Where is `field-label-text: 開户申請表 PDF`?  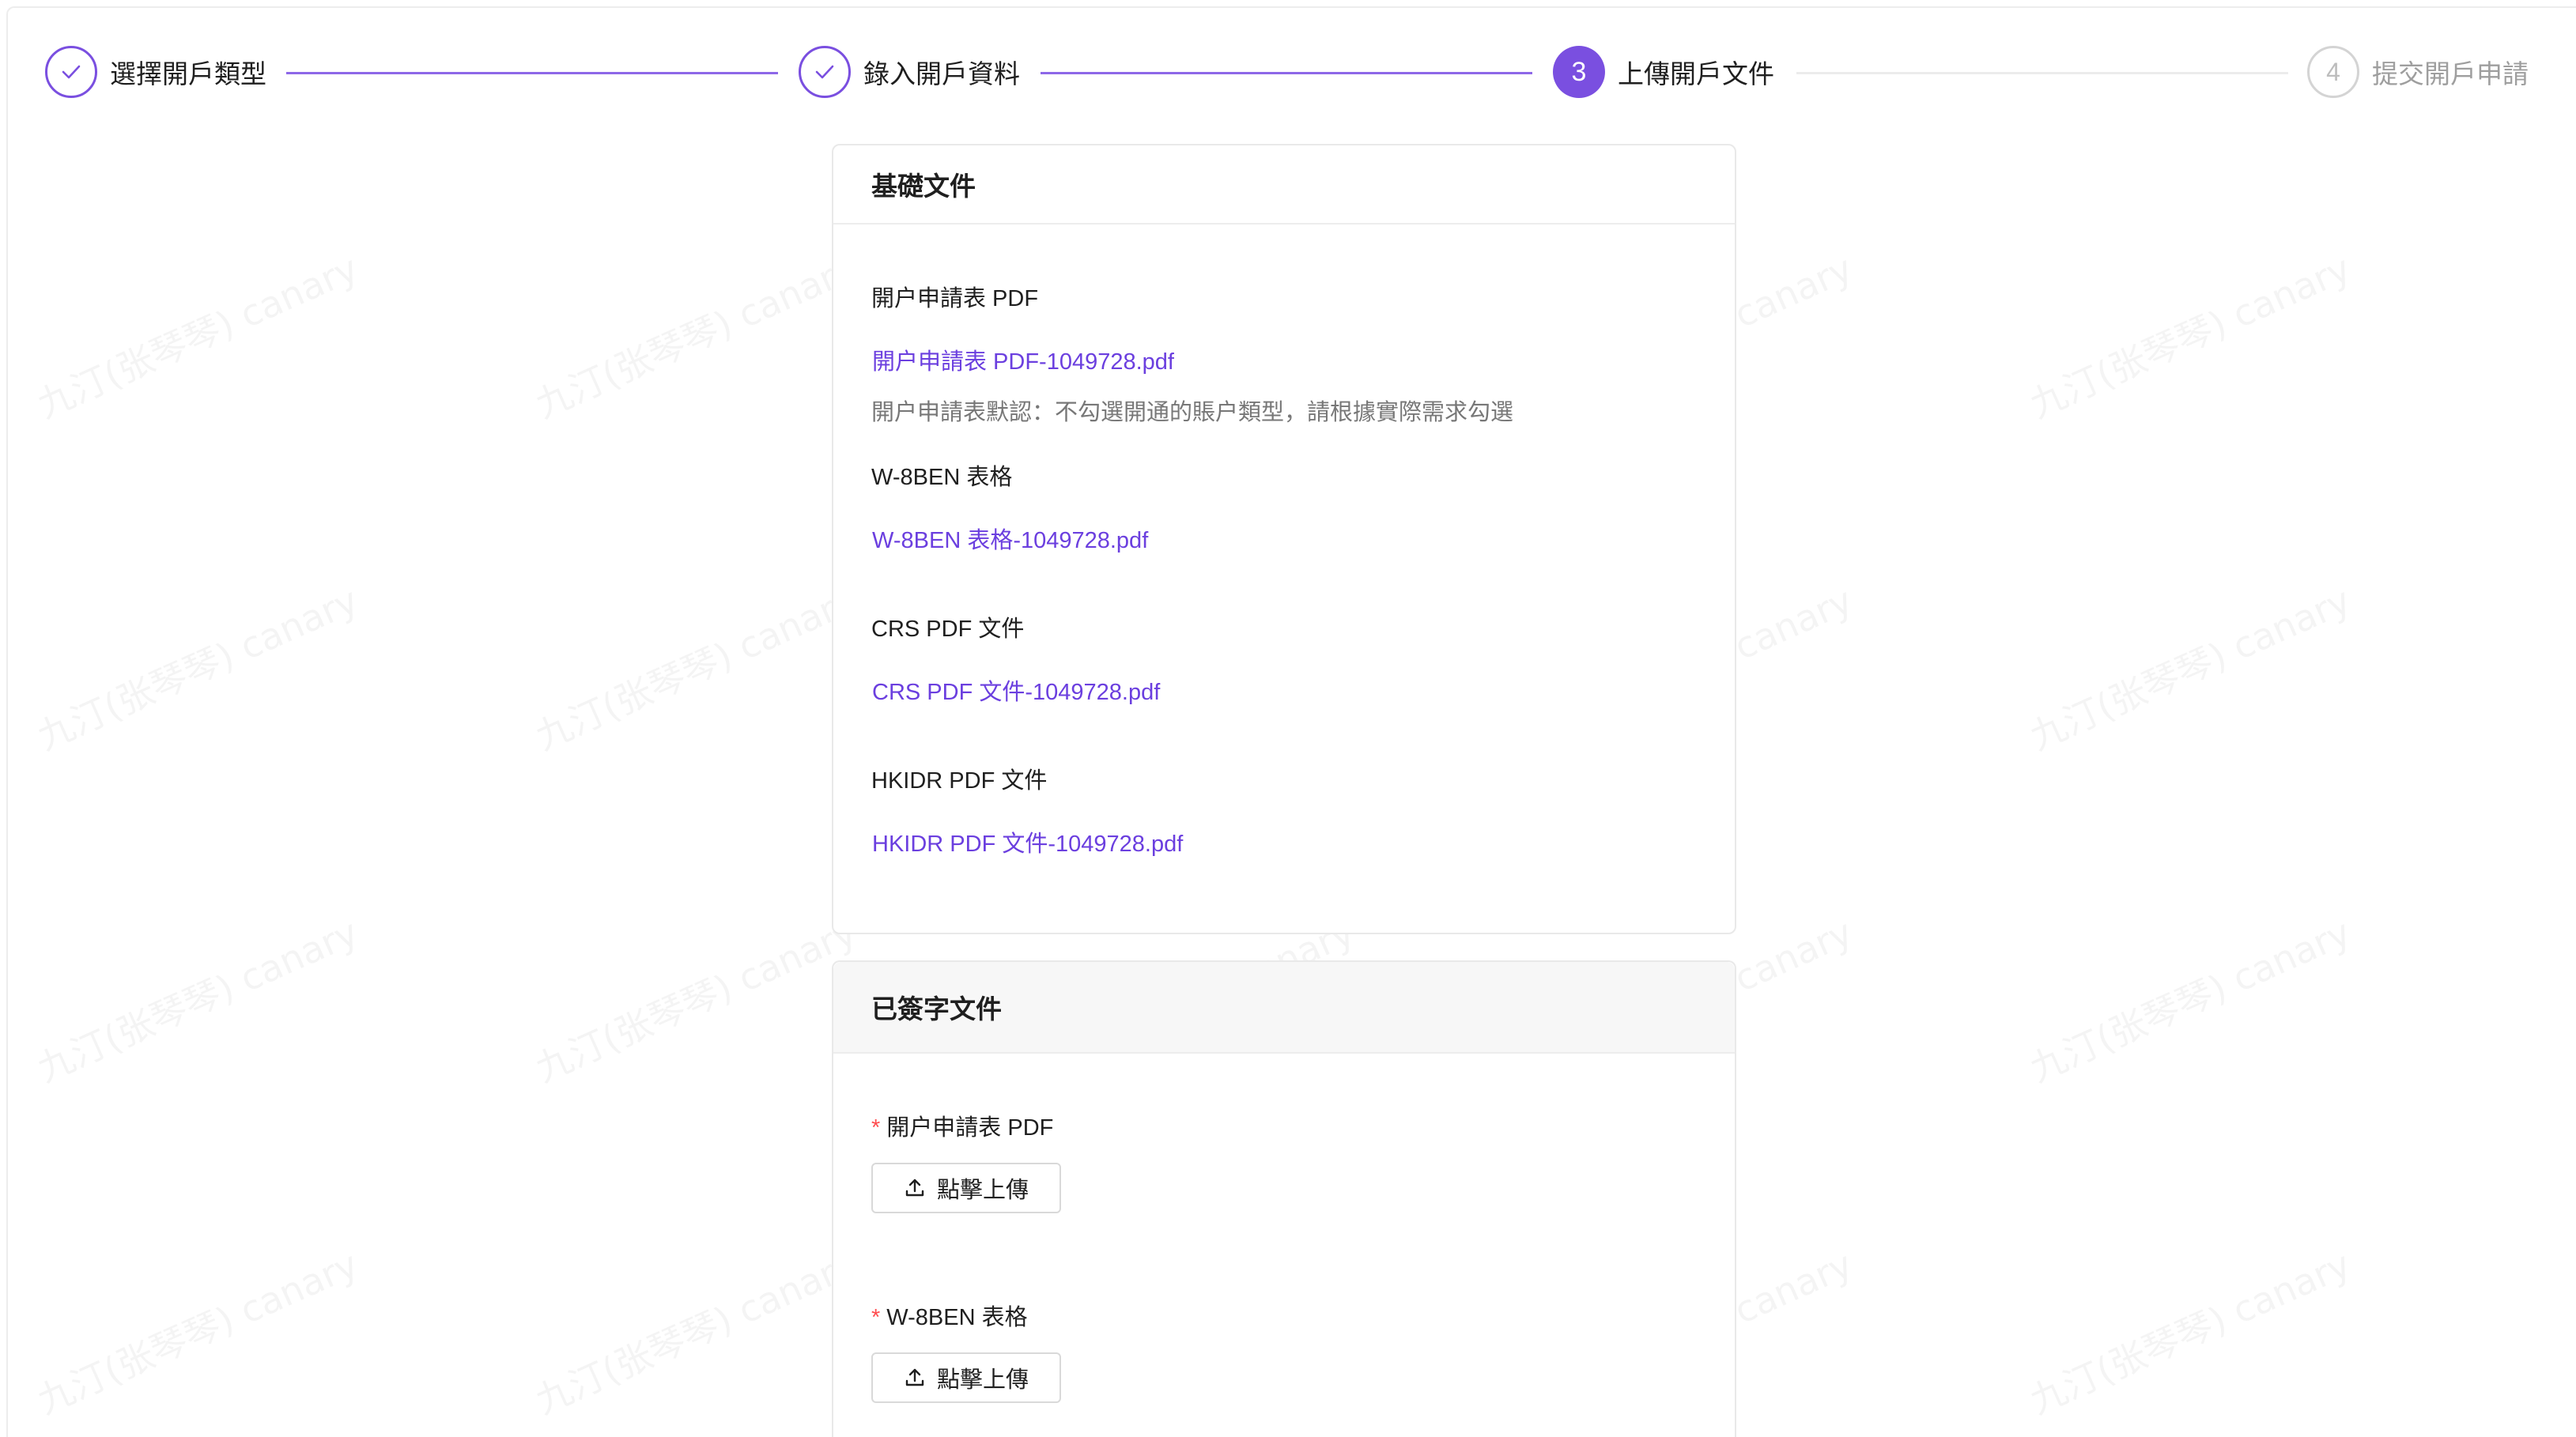
field-label-text: 開户申請表 PDF is located at coordinates (970, 1128).